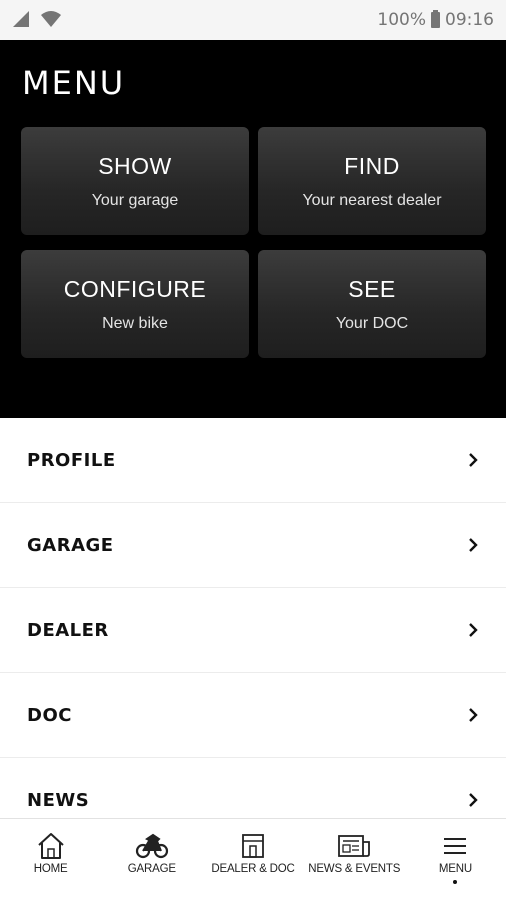 The height and width of the screenshot is (900, 506). I want to click on menu-item-label: GARAGE, so click(70, 545).